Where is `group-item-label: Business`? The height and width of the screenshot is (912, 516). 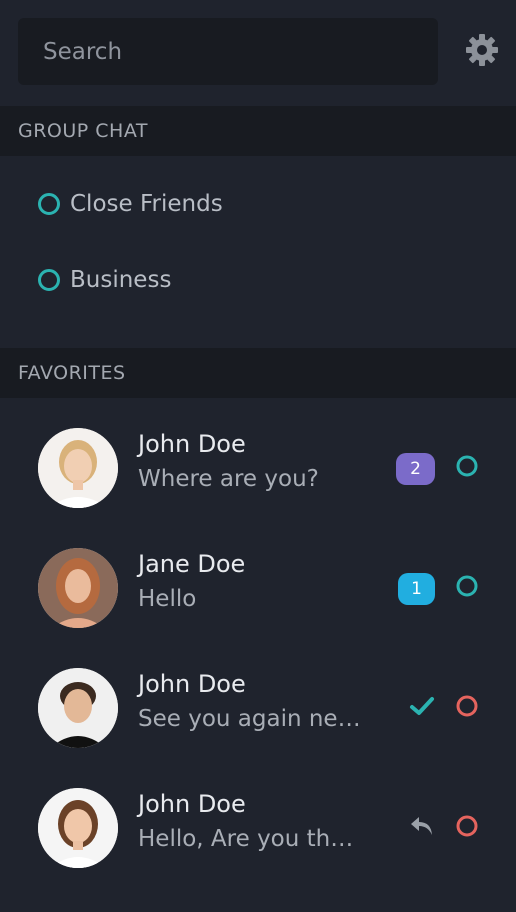
group-item-label: Business is located at coordinates (121, 280).